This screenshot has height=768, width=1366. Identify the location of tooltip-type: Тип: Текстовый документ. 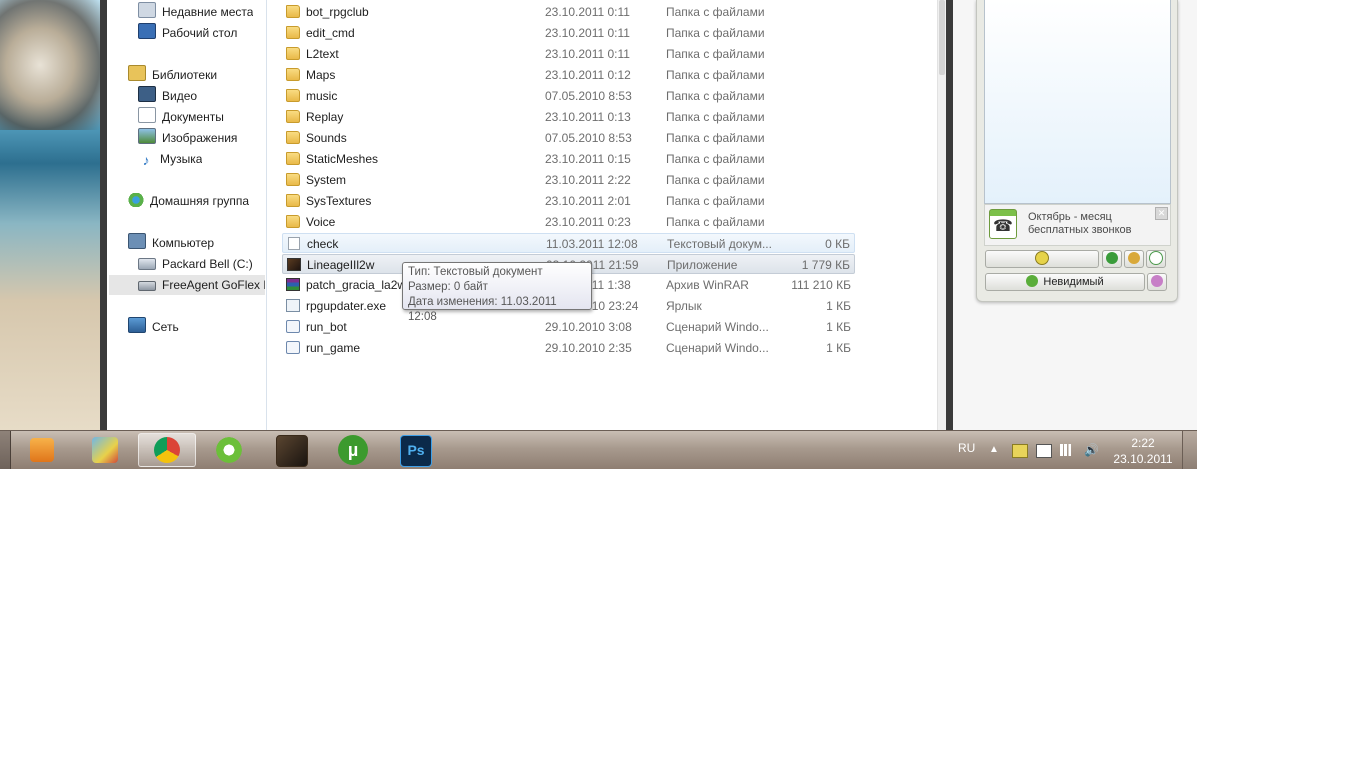
(475, 272).